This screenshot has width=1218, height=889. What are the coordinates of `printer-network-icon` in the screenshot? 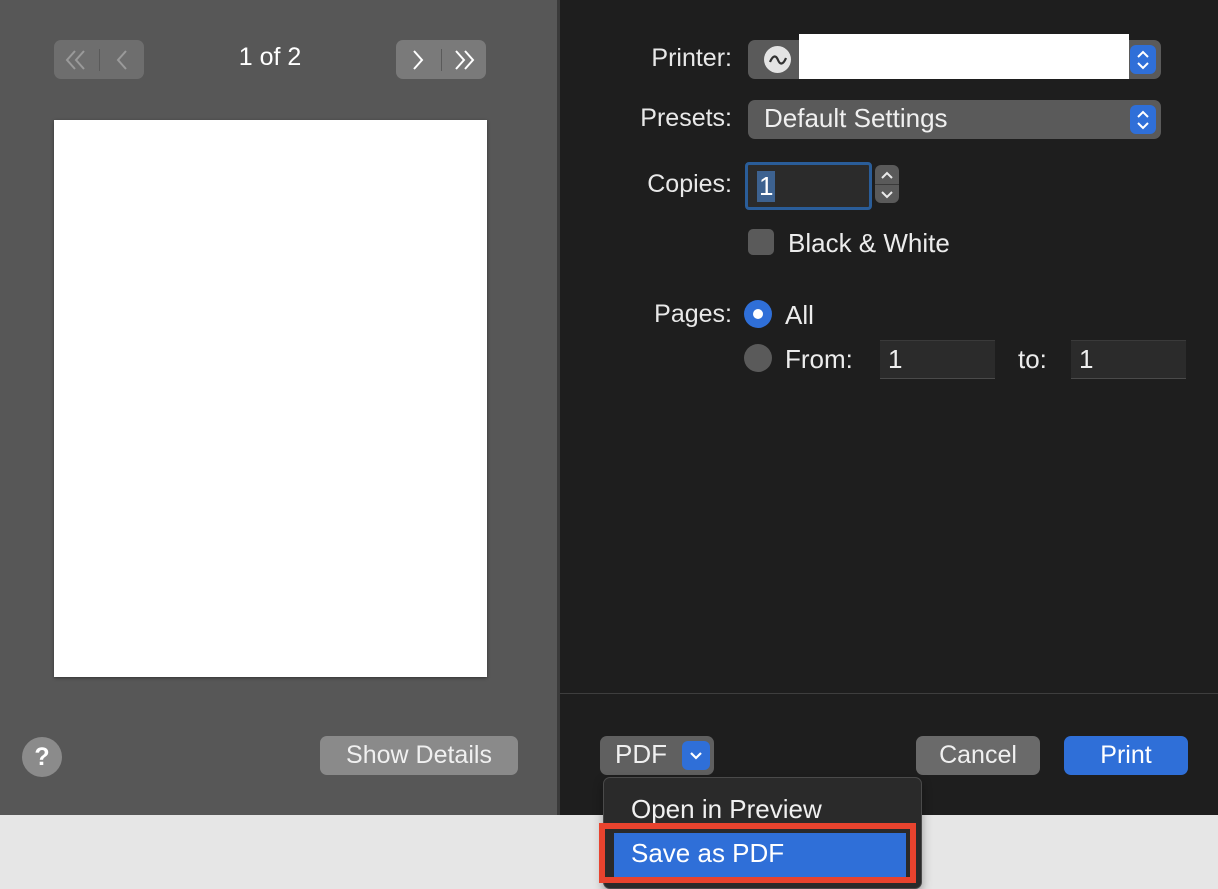 It's located at (777, 59).